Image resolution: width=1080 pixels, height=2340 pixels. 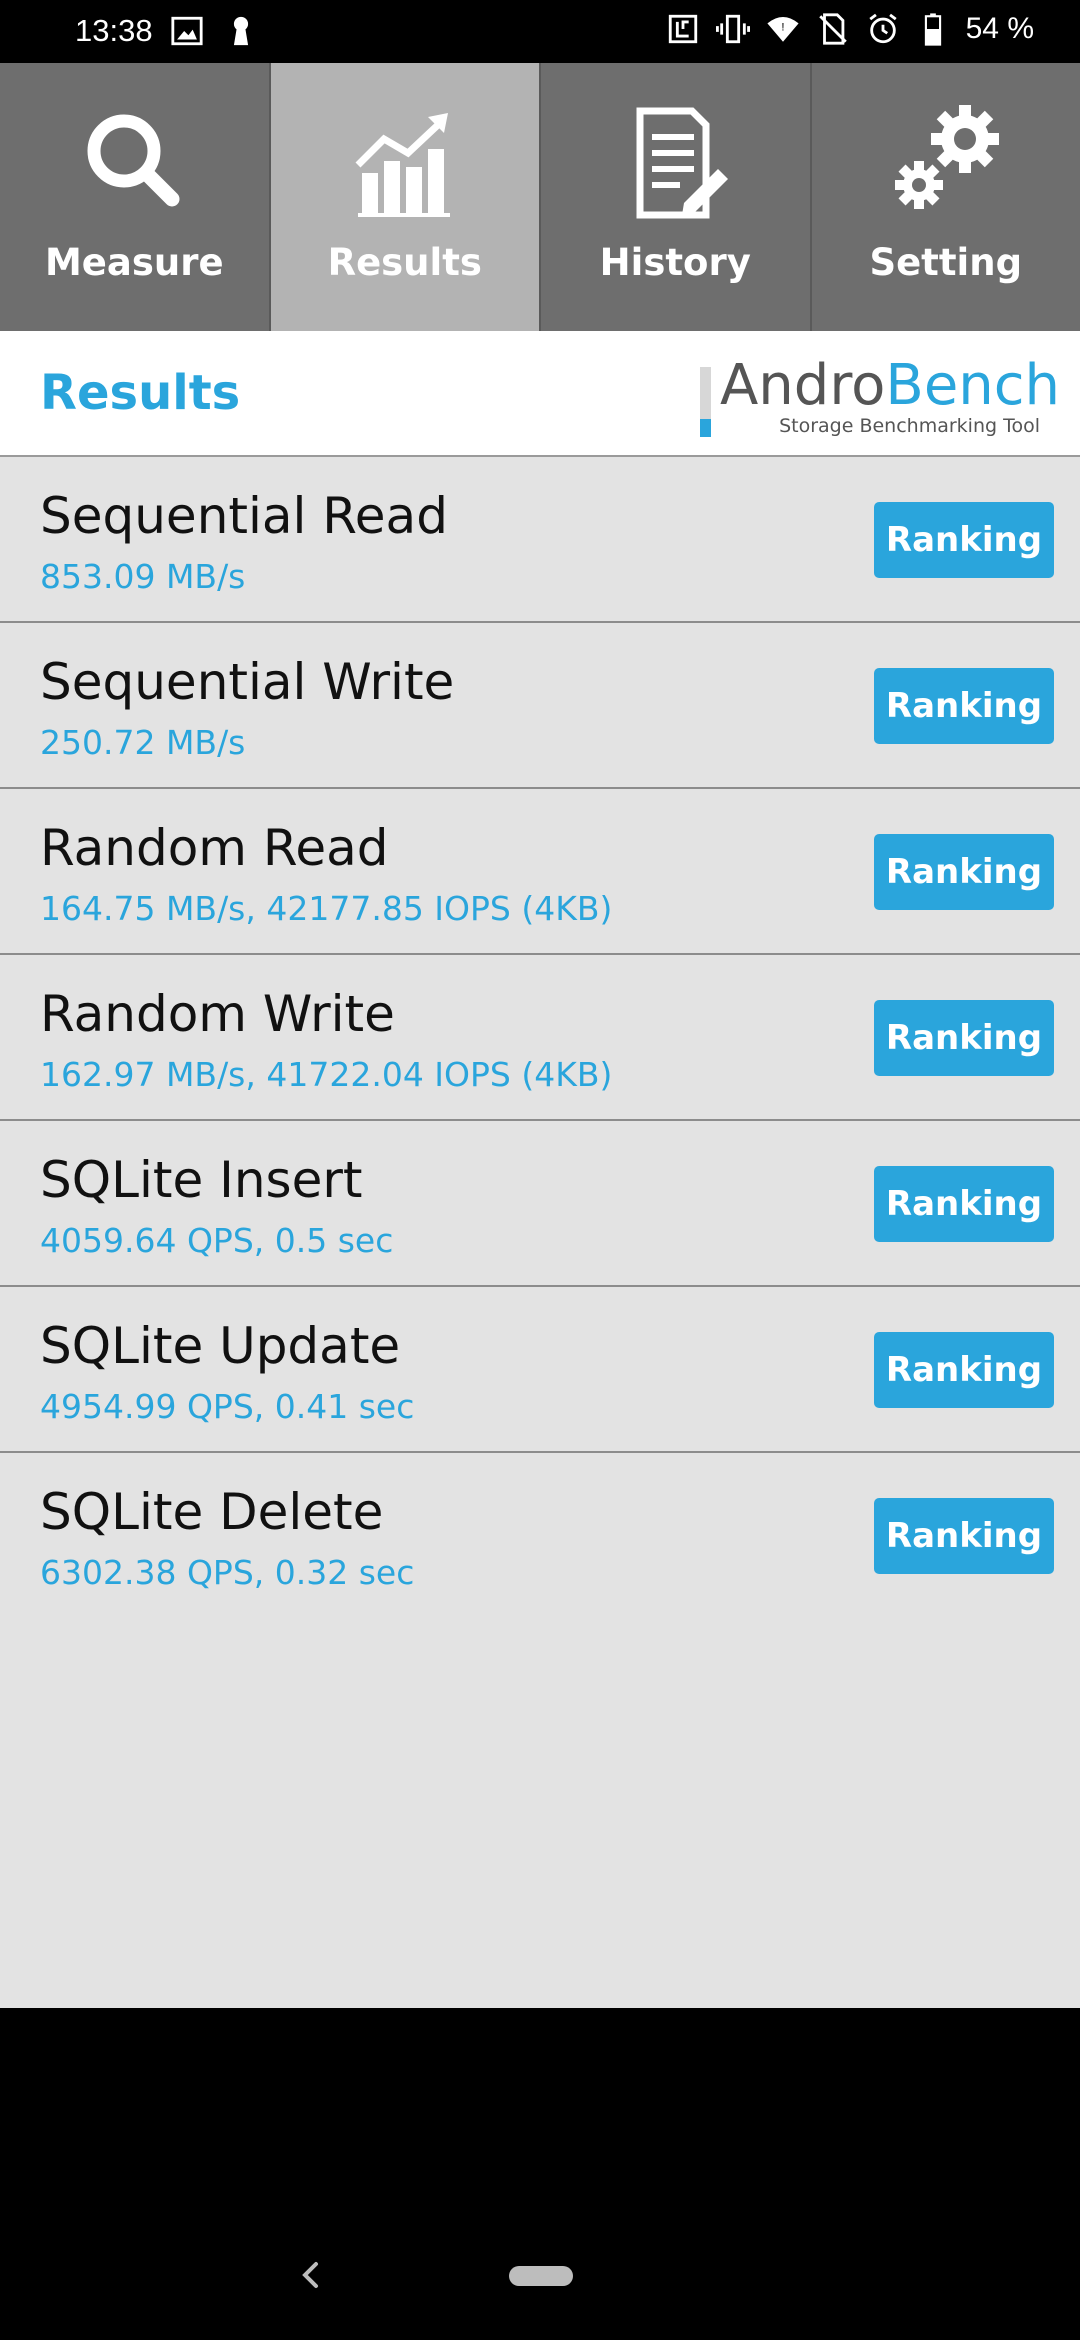 I want to click on alarm-icon, so click(x=883, y=28).